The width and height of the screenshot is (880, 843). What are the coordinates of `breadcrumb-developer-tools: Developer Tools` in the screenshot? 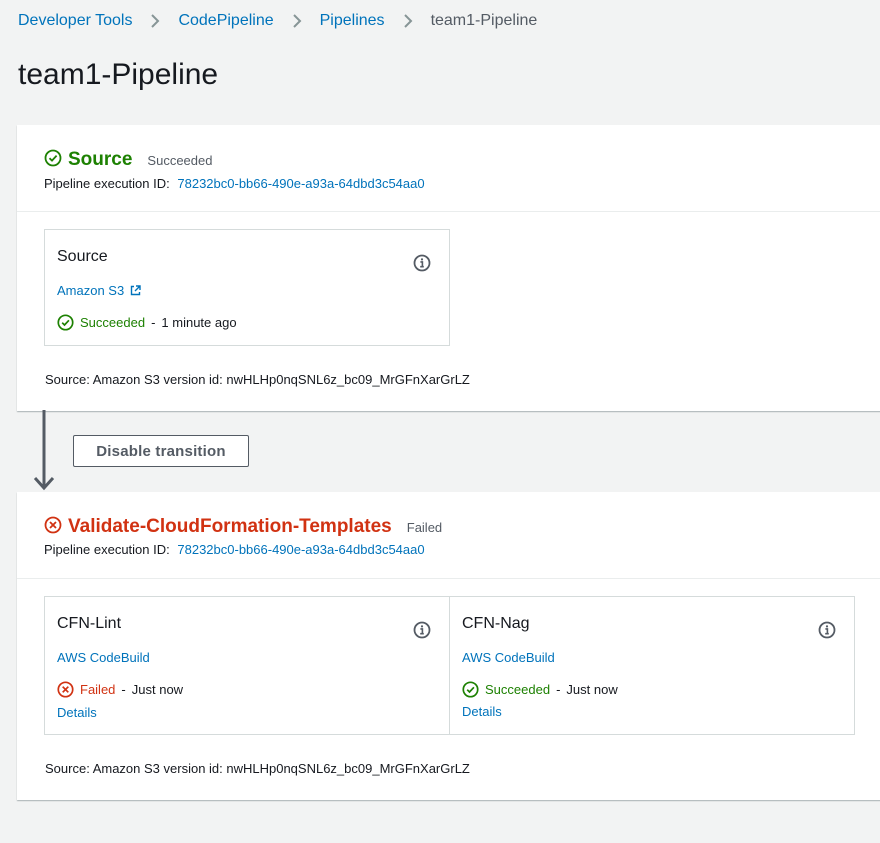 It's located at (75, 21).